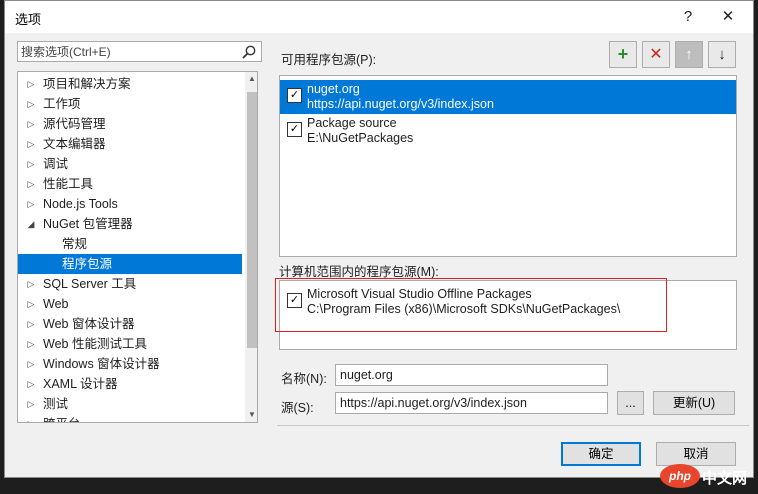 This screenshot has width=758, height=494. I want to click on tree-item: ▷ Web 窗体设计器, so click(130, 324).